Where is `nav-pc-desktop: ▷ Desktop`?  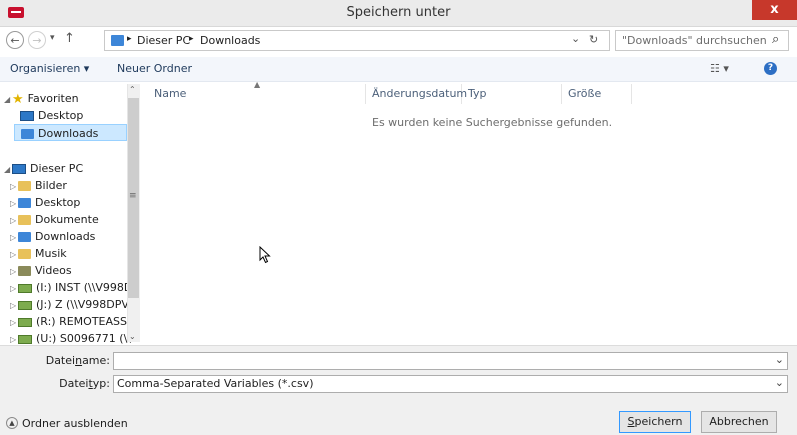 nav-pc-desktop: ▷ Desktop is located at coordinates (45, 202).